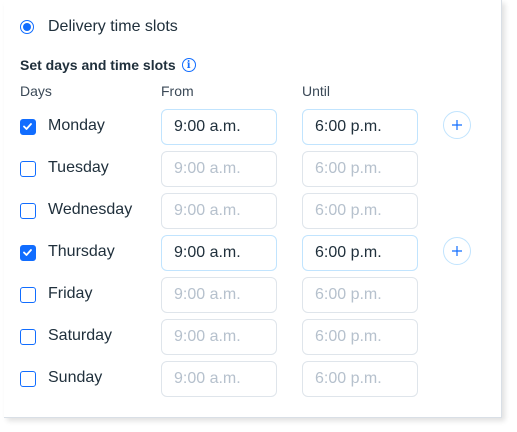 The width and height of the screenshot is (517, 432). What do you see at coordinates (360, 127) in the screenshot?
I see `monday-until-input: 6:00 p.m.` at bounding box center [360, 127].